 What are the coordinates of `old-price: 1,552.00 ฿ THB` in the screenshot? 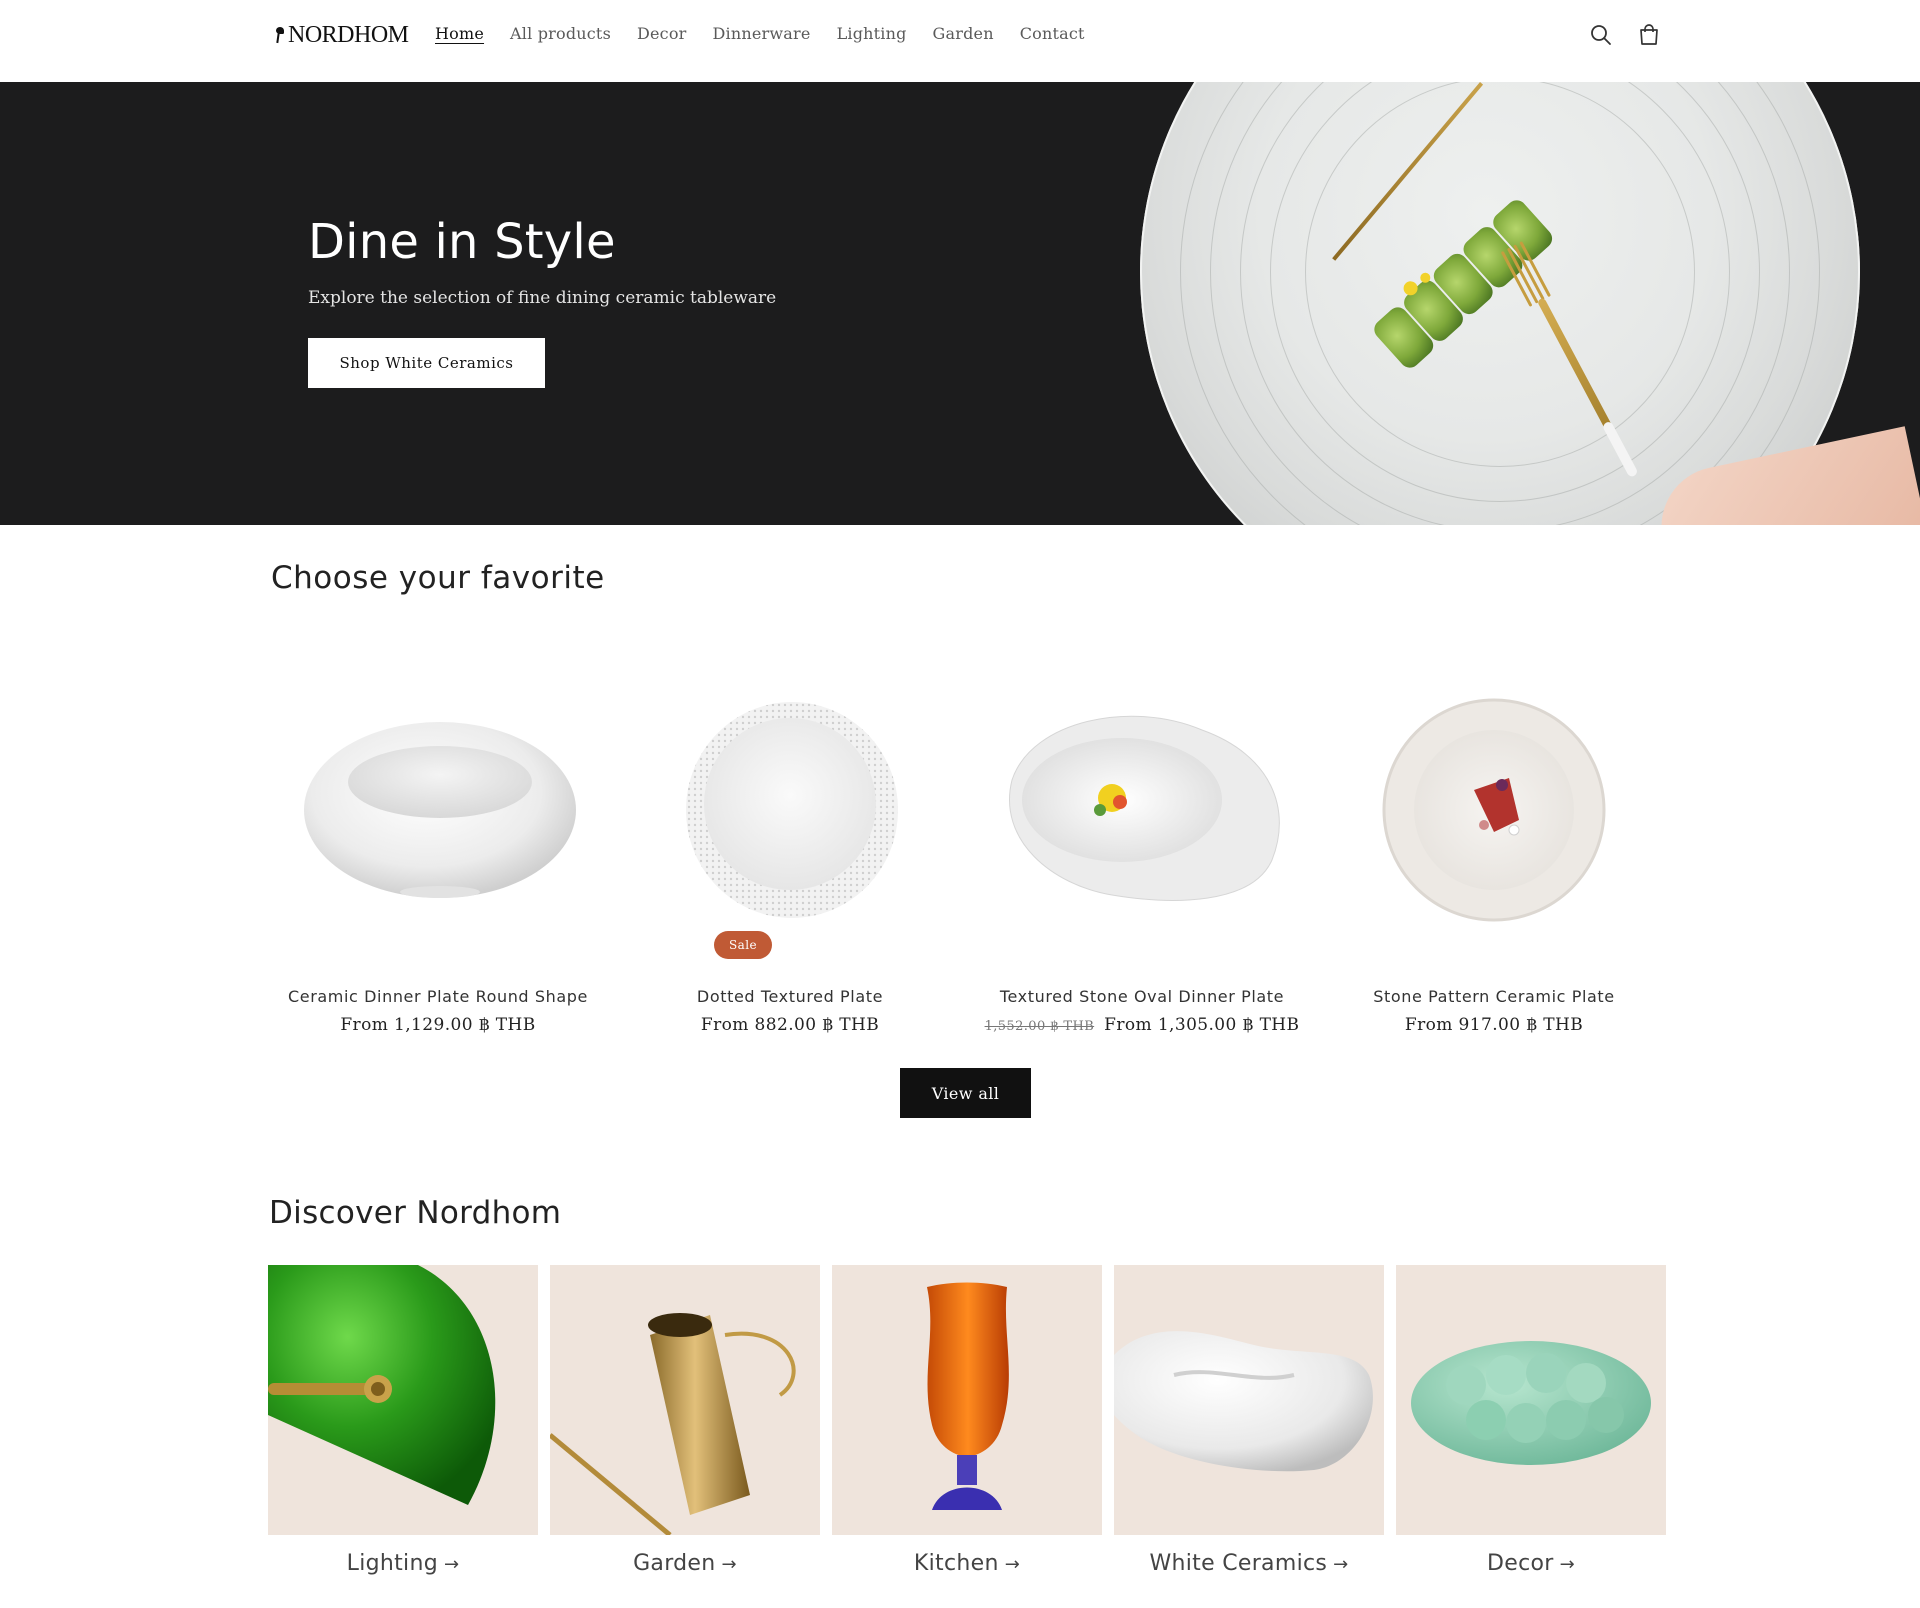 It's located at (1039, 1026).